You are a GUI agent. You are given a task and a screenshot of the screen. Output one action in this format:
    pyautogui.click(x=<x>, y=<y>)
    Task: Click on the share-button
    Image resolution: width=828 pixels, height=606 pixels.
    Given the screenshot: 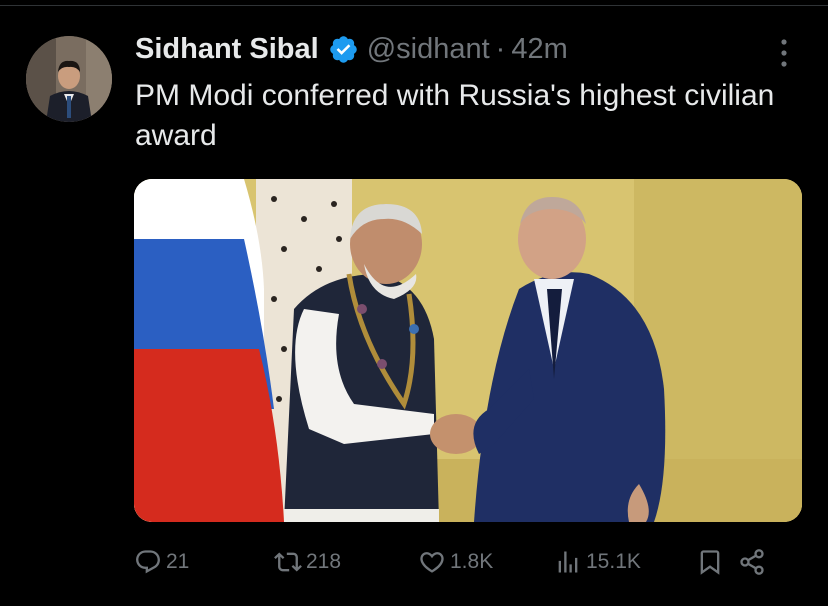 What is the action you would take?
    pyautogui.click(x=754, y=562)
    